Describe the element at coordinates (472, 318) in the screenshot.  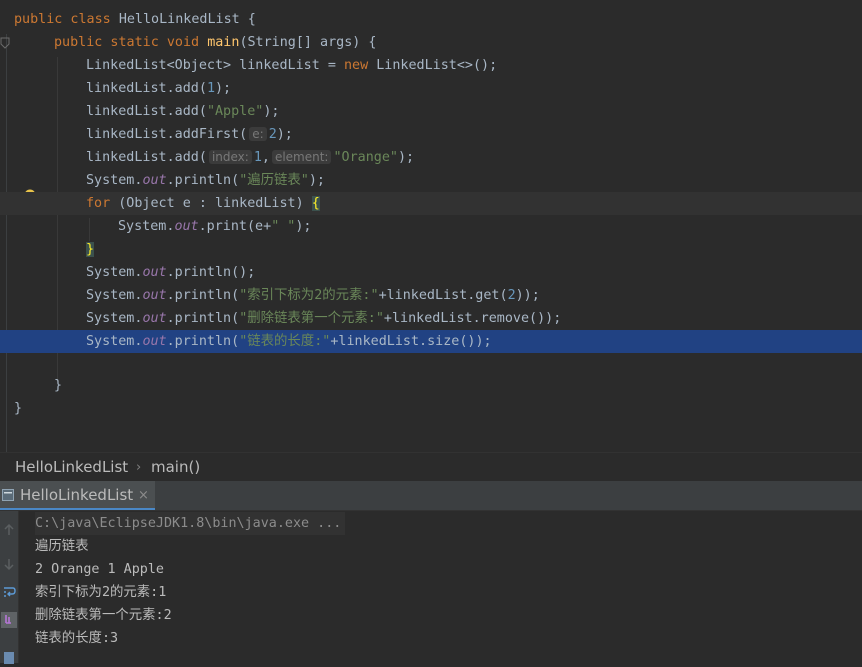
I see `code-text: +linkedList.remove());` at that location.